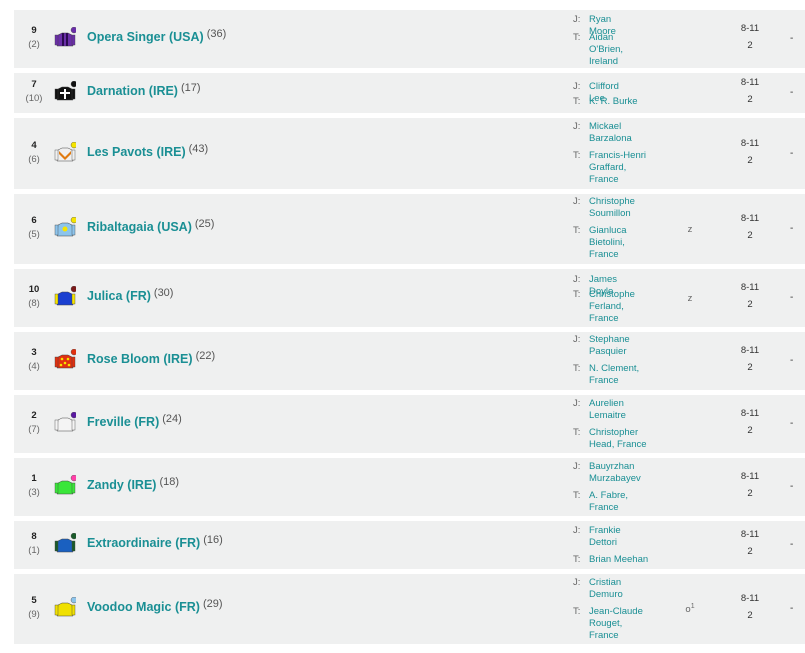 The image size is (805, 653). Describe the element at coordinates (132, 91) in the screenshot. I see `horse-name: Darnation (IRE)` at that location.